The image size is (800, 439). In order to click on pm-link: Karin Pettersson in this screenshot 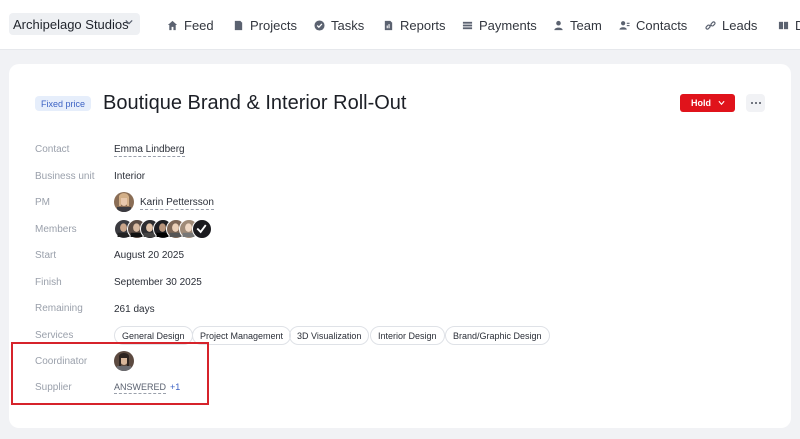, I will do `click(177, 203)`.